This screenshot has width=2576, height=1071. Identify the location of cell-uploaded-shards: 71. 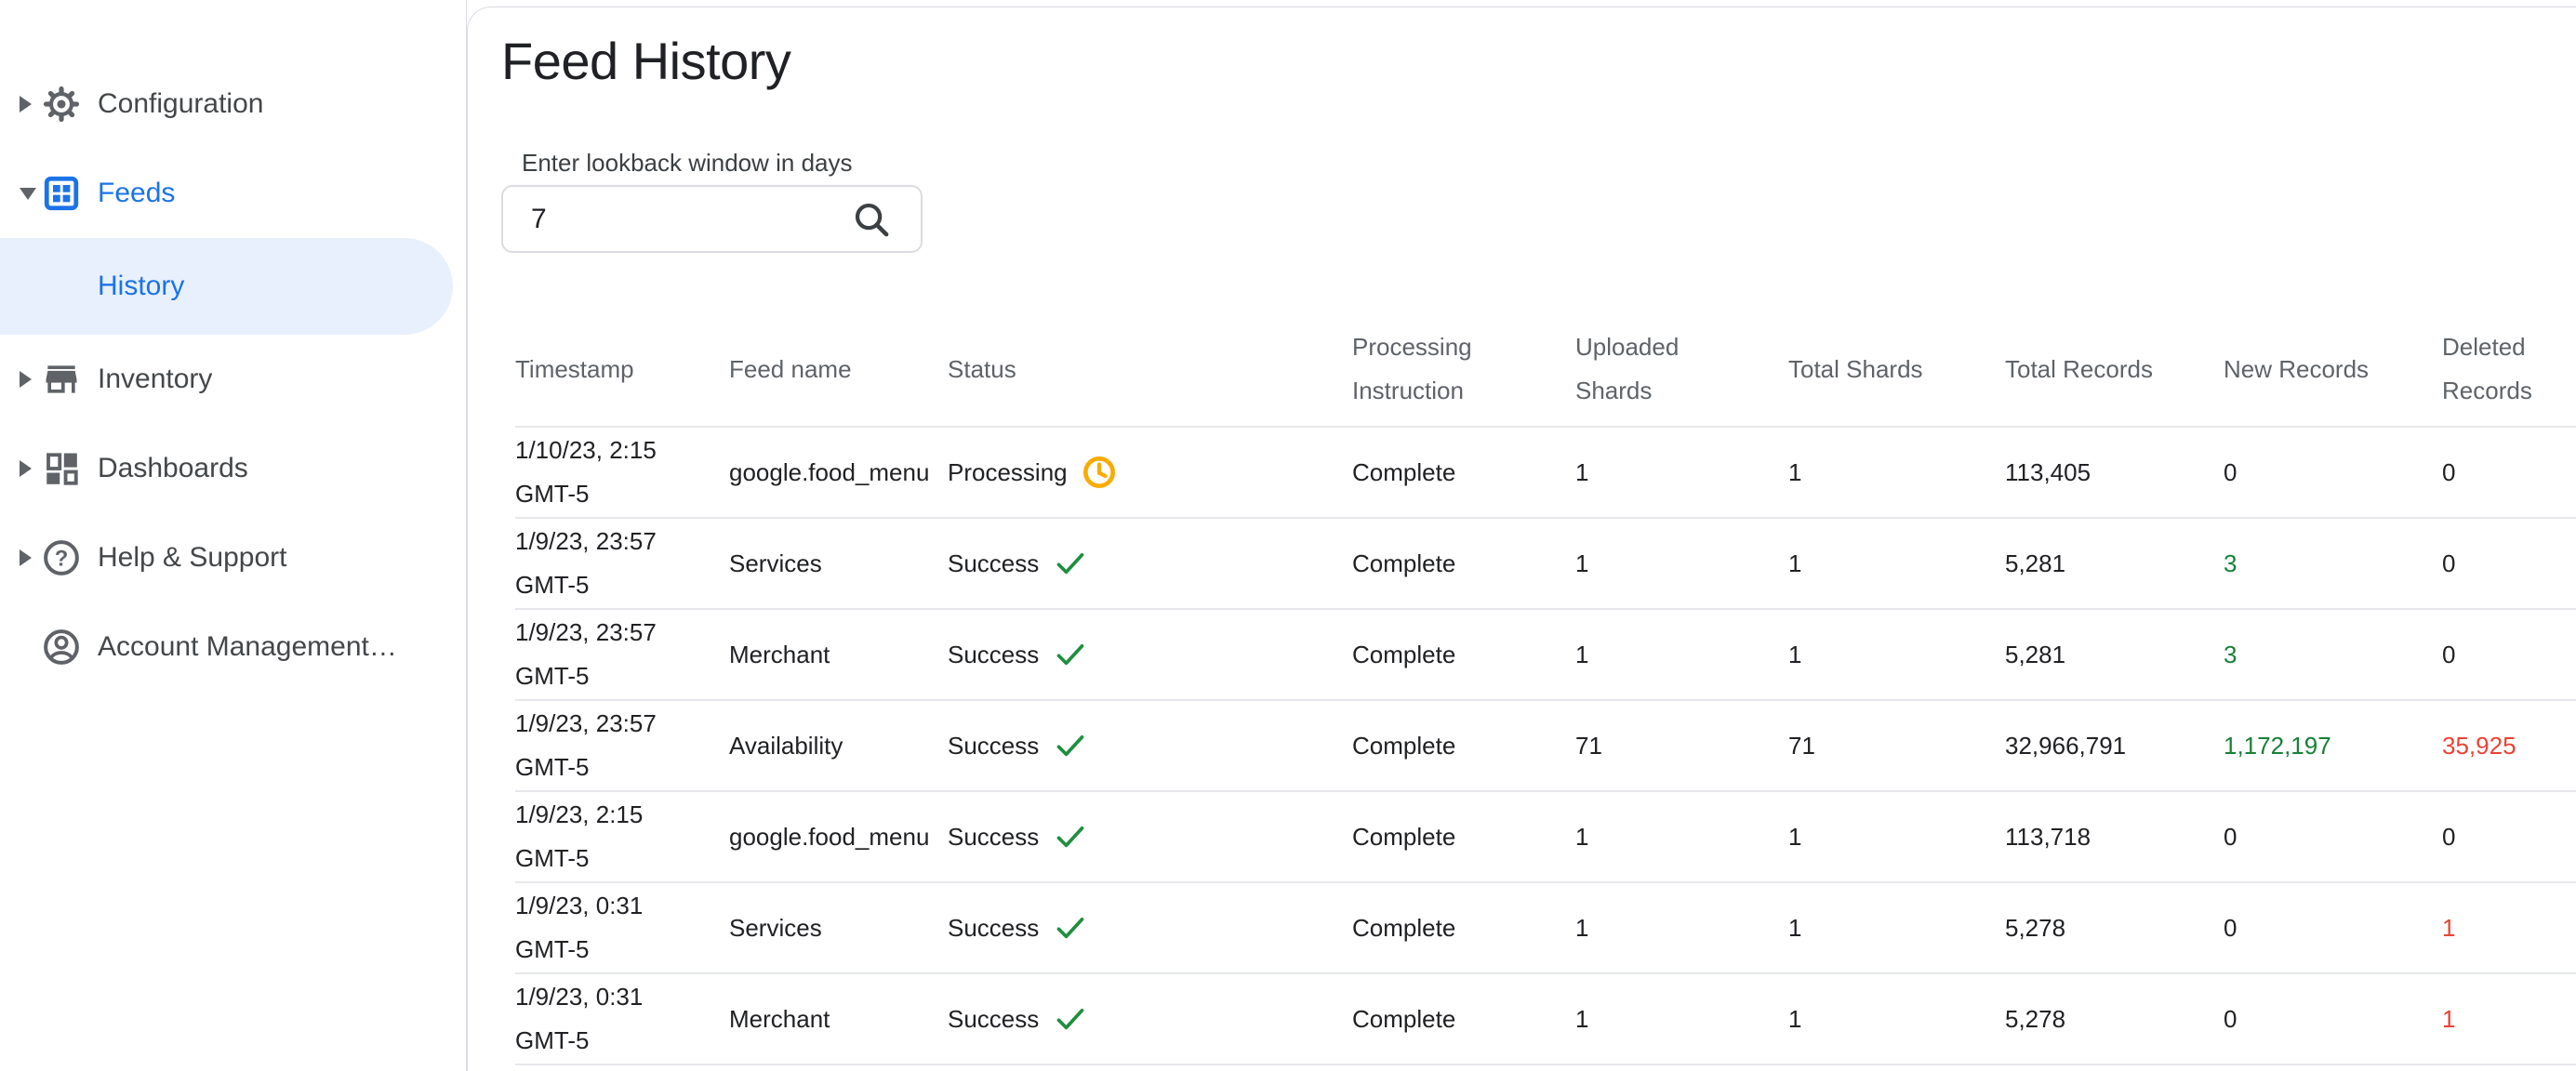
(1588, 745).